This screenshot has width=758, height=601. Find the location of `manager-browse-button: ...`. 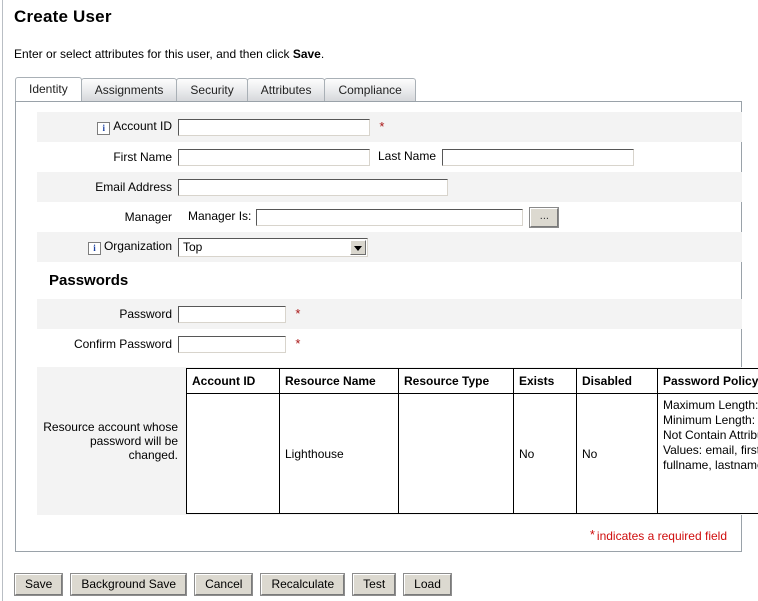

manager-browse-button: ... is located at coordinates (544, 217).